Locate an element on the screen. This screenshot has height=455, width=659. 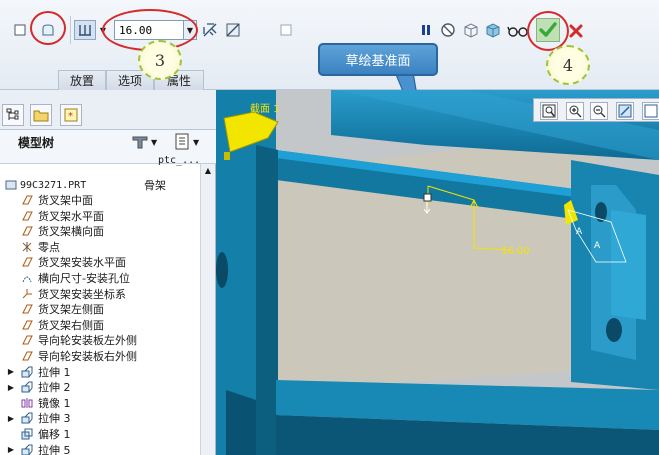
tree-item: ▶ 拉伸 2 is located at coordinates (100, 387).